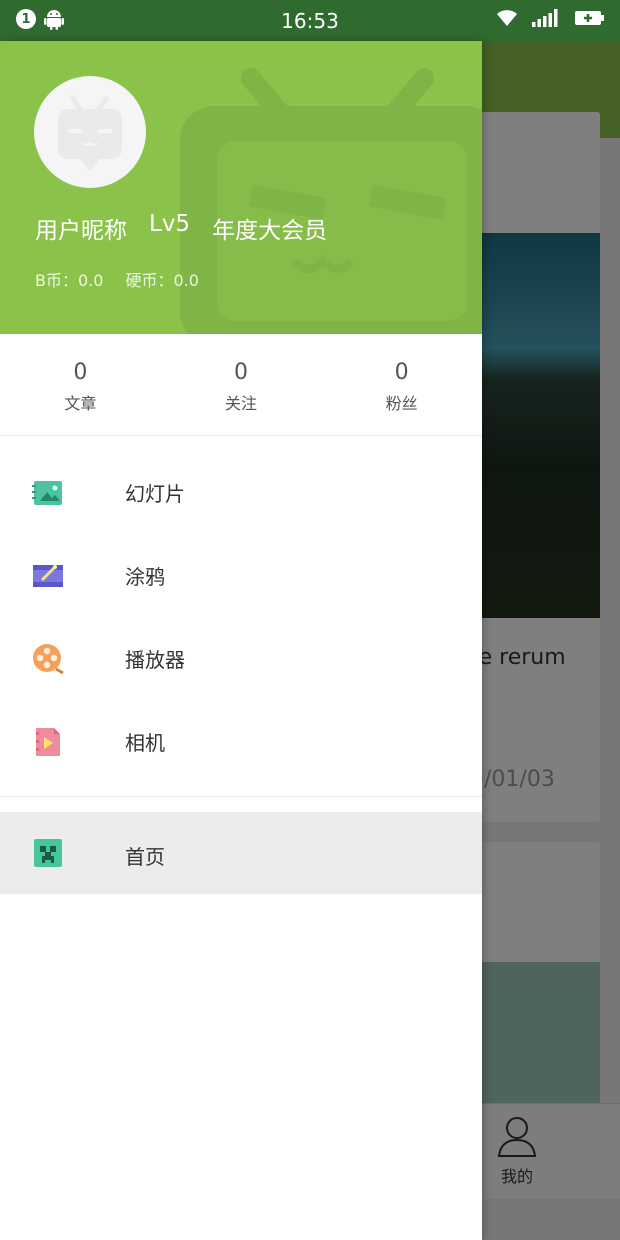 This screenshot has width=620, height=1240. Describe the element at coordinates (241, 853) in the screenshot. I see `menu-item-home: 首页` at that location.